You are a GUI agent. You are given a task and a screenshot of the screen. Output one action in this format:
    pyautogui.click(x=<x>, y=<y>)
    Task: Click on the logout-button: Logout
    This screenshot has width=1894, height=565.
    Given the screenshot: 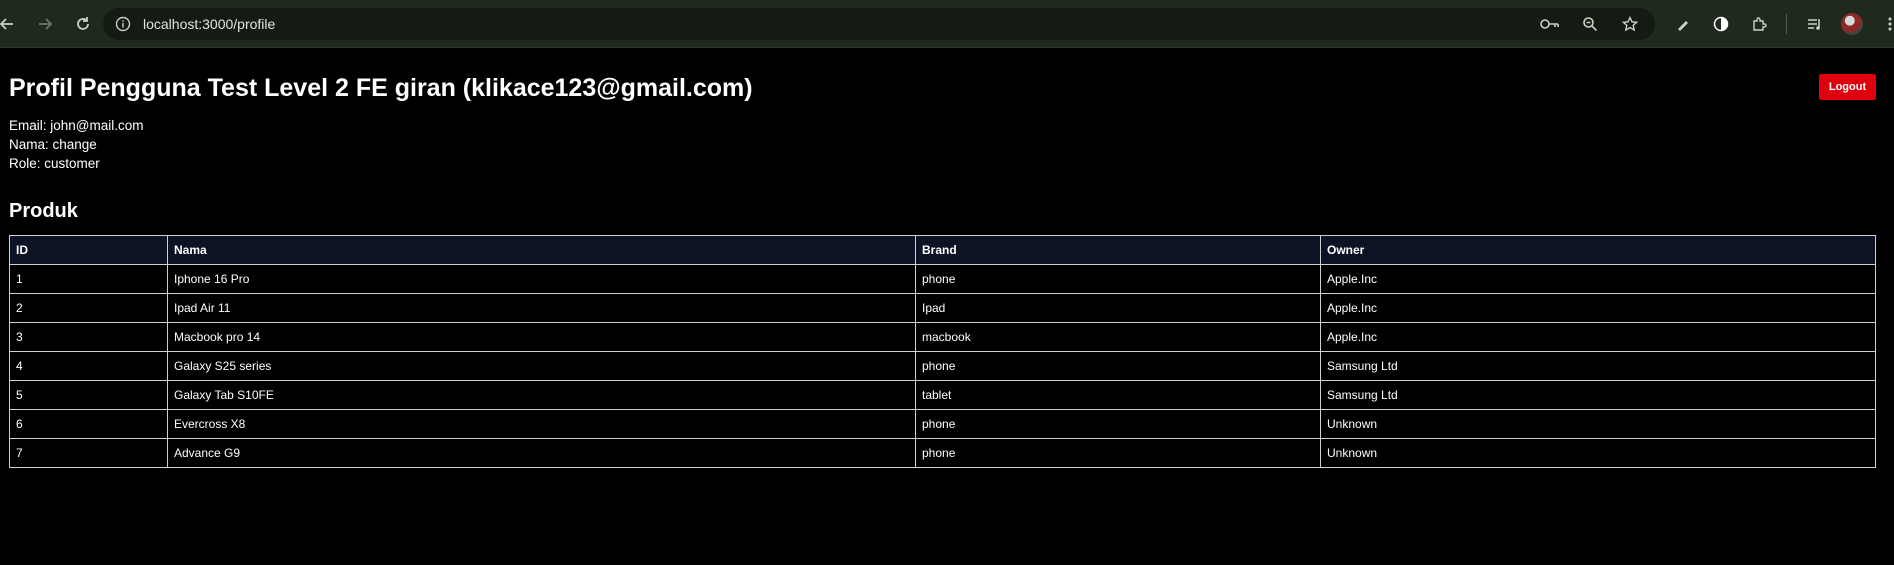 What is the action you would take?
    pyautogui.click(x=1847, y=87)
    